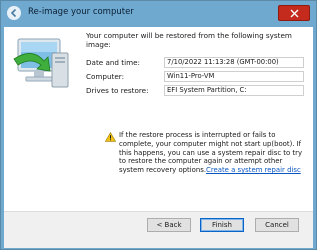  I want to click on title-bar: Re-image your computer, so click(158, 14).